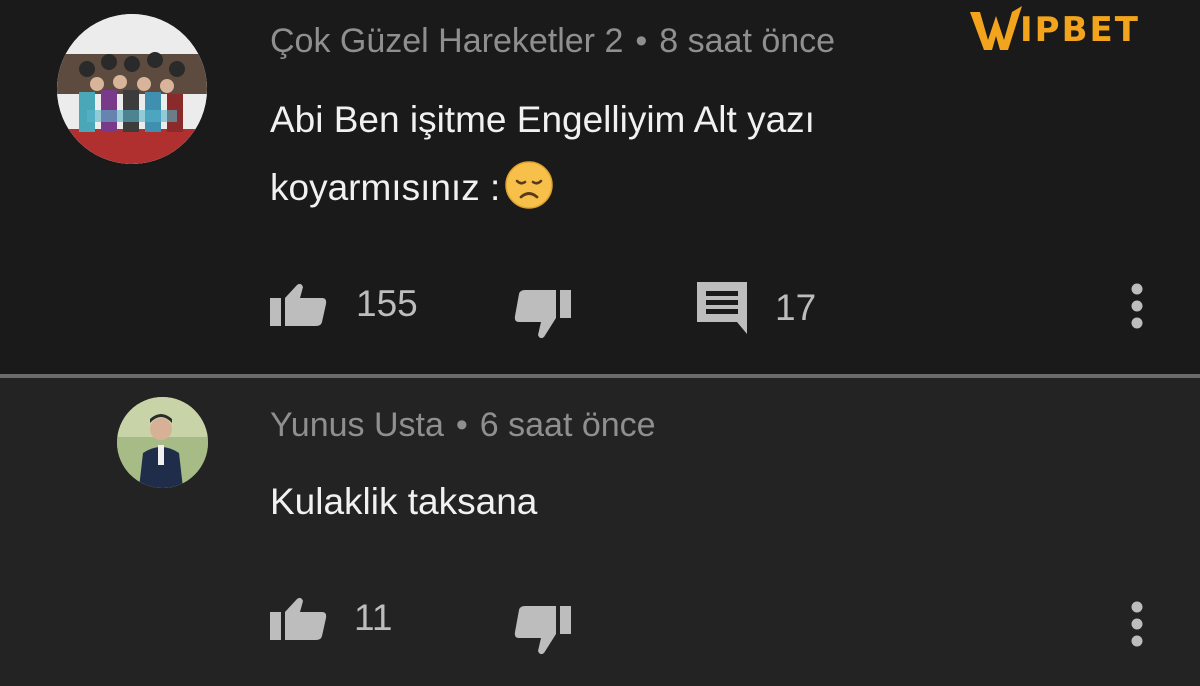 Image resolution: width=1200 pixels, height=686 pixels. What do you see at coordinates (331, 618) in the screenshot?
I see `like-button: 11` at bounding box center [331, 618].